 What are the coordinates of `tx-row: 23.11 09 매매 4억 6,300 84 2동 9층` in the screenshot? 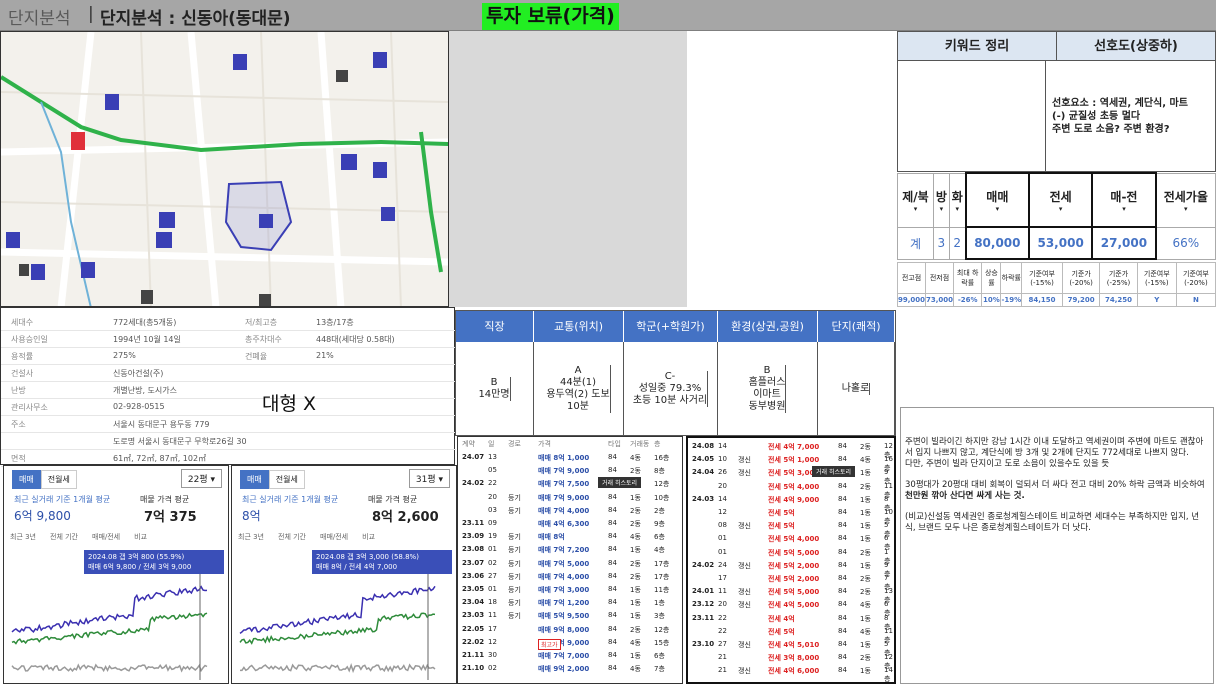 It's located at (570, 523).